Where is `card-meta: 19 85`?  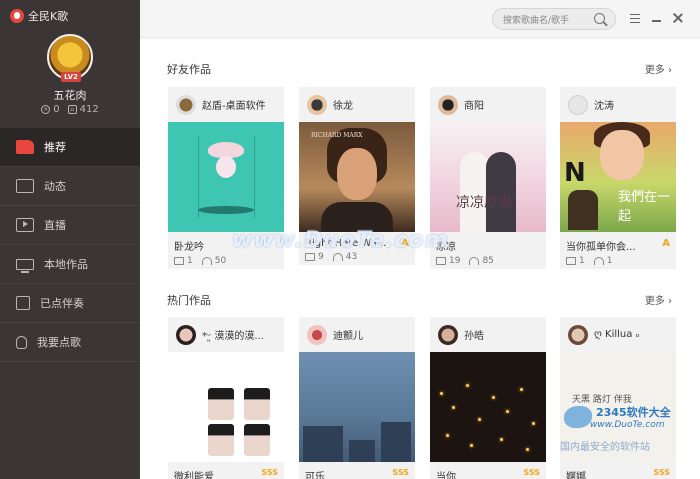 card-meta: 19 85 is located at coordinates (488, 261).